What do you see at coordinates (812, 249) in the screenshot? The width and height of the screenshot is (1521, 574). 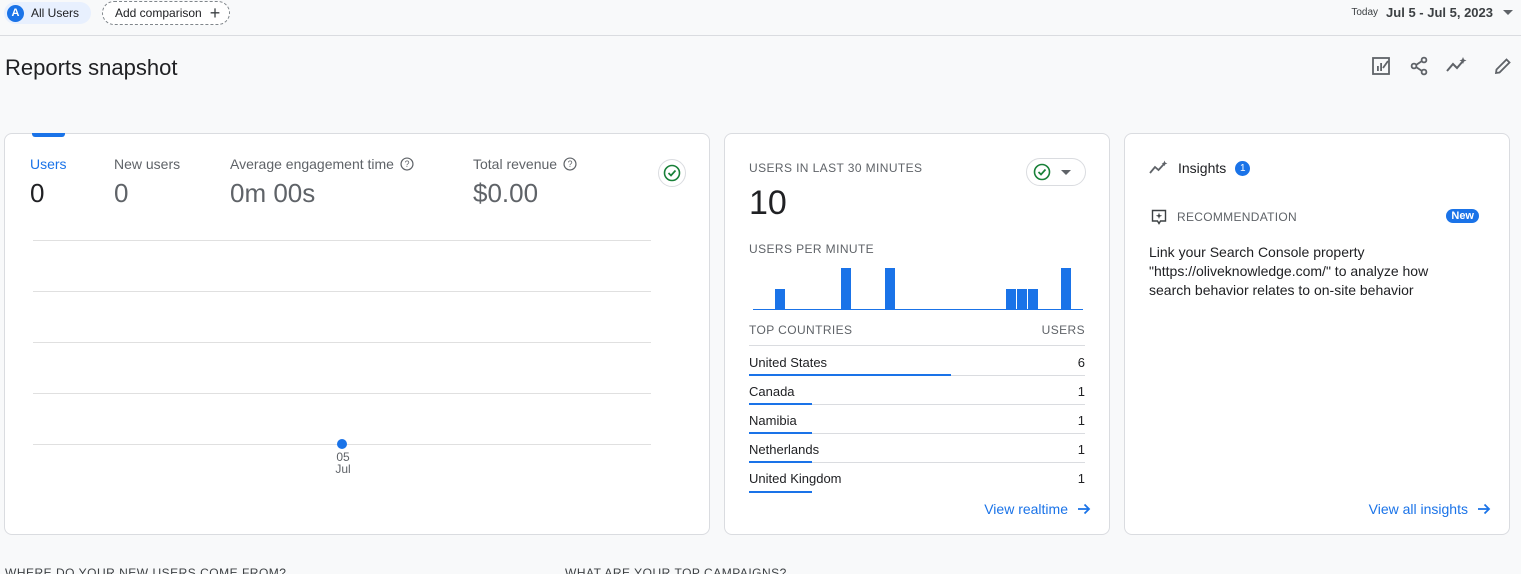 I see `per-minute-label: USERS PER MINUTE` at bounding box center [812, 249].